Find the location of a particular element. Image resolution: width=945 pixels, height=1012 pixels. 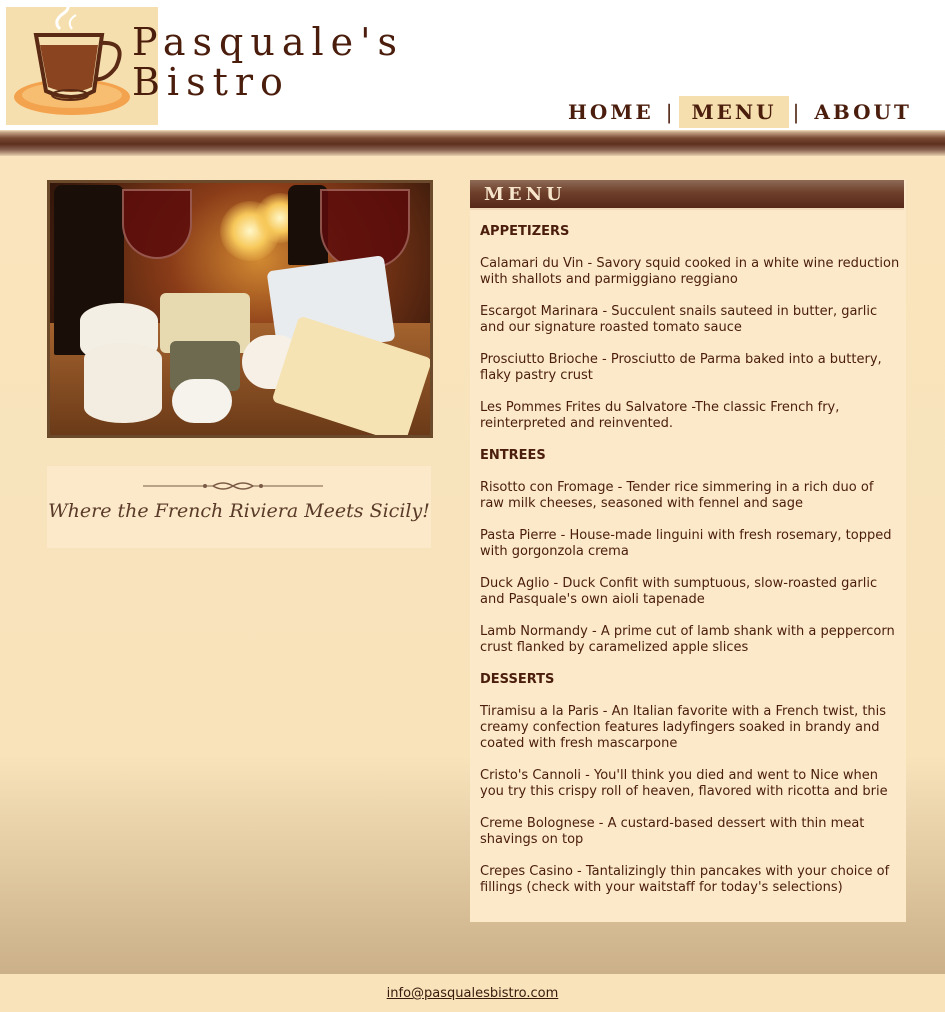

flourish-ornament is located at coordinates (233, 486).